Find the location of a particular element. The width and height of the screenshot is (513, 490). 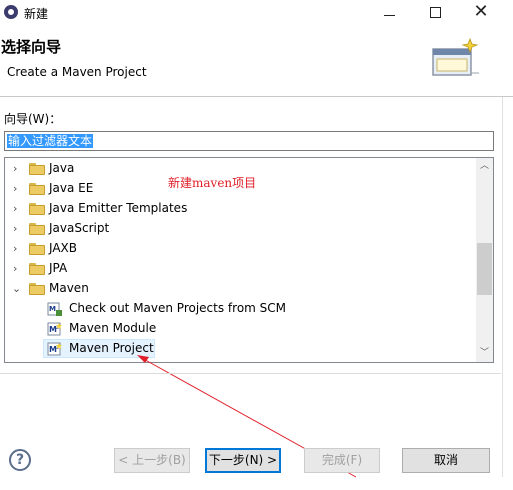

wizard-header: 选择向导 Create a Maven Project is located at coordinates (256, 61).